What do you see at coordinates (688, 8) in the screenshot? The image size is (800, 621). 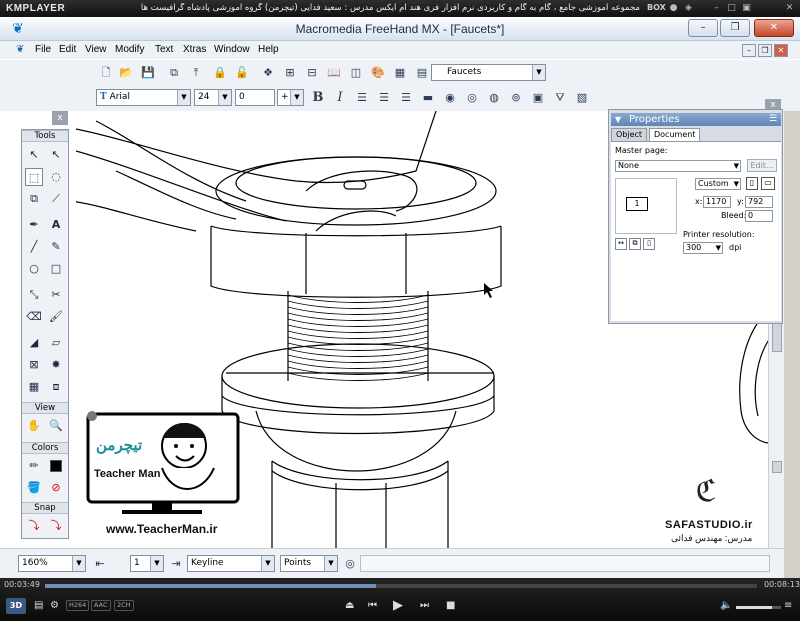 I see `skin-icon: ◈` at bounding box center [688, 8].